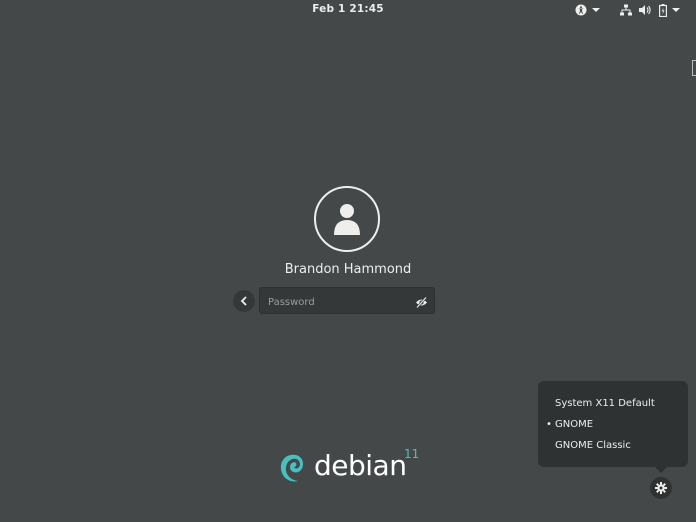 This screenshot has width=696, height=522. I want to click on network-icon, so click(626, 10).